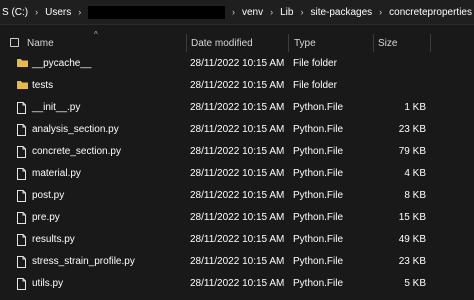  I want to click on file-name: material.py, so click(56, 173).